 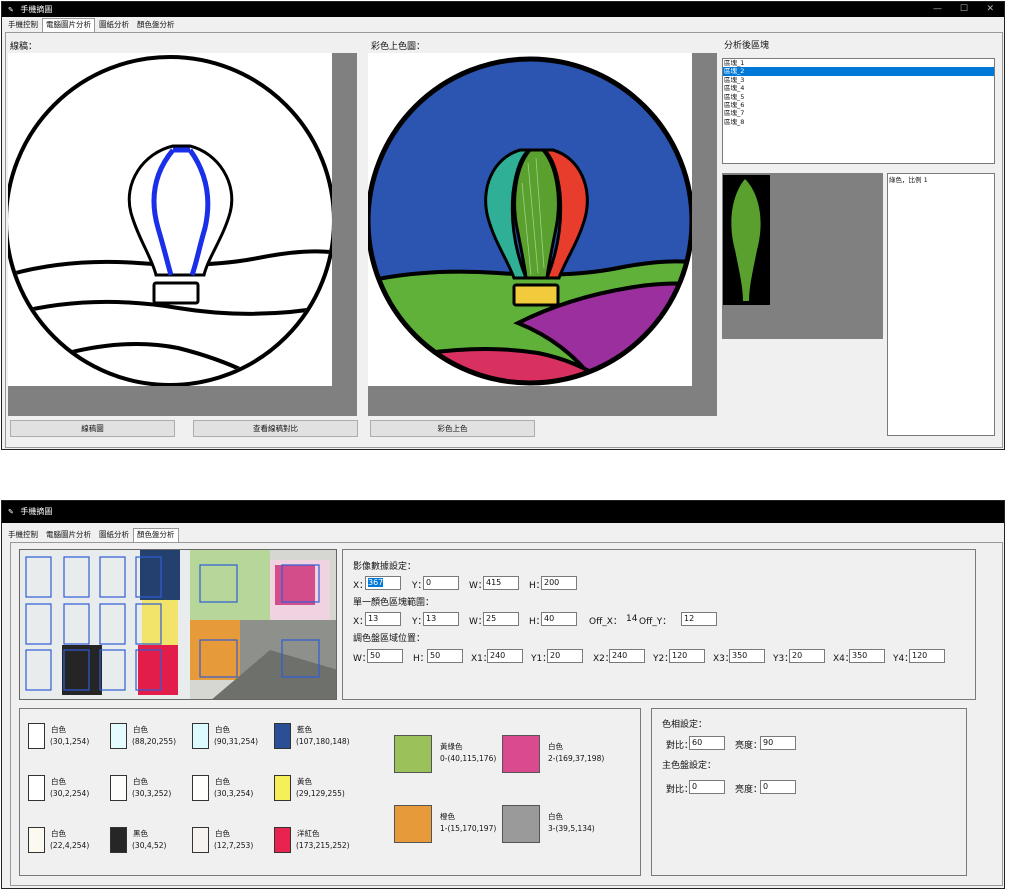 I want to click on color-info-box: 綠色，比例 1, so click(x=941, y=304).